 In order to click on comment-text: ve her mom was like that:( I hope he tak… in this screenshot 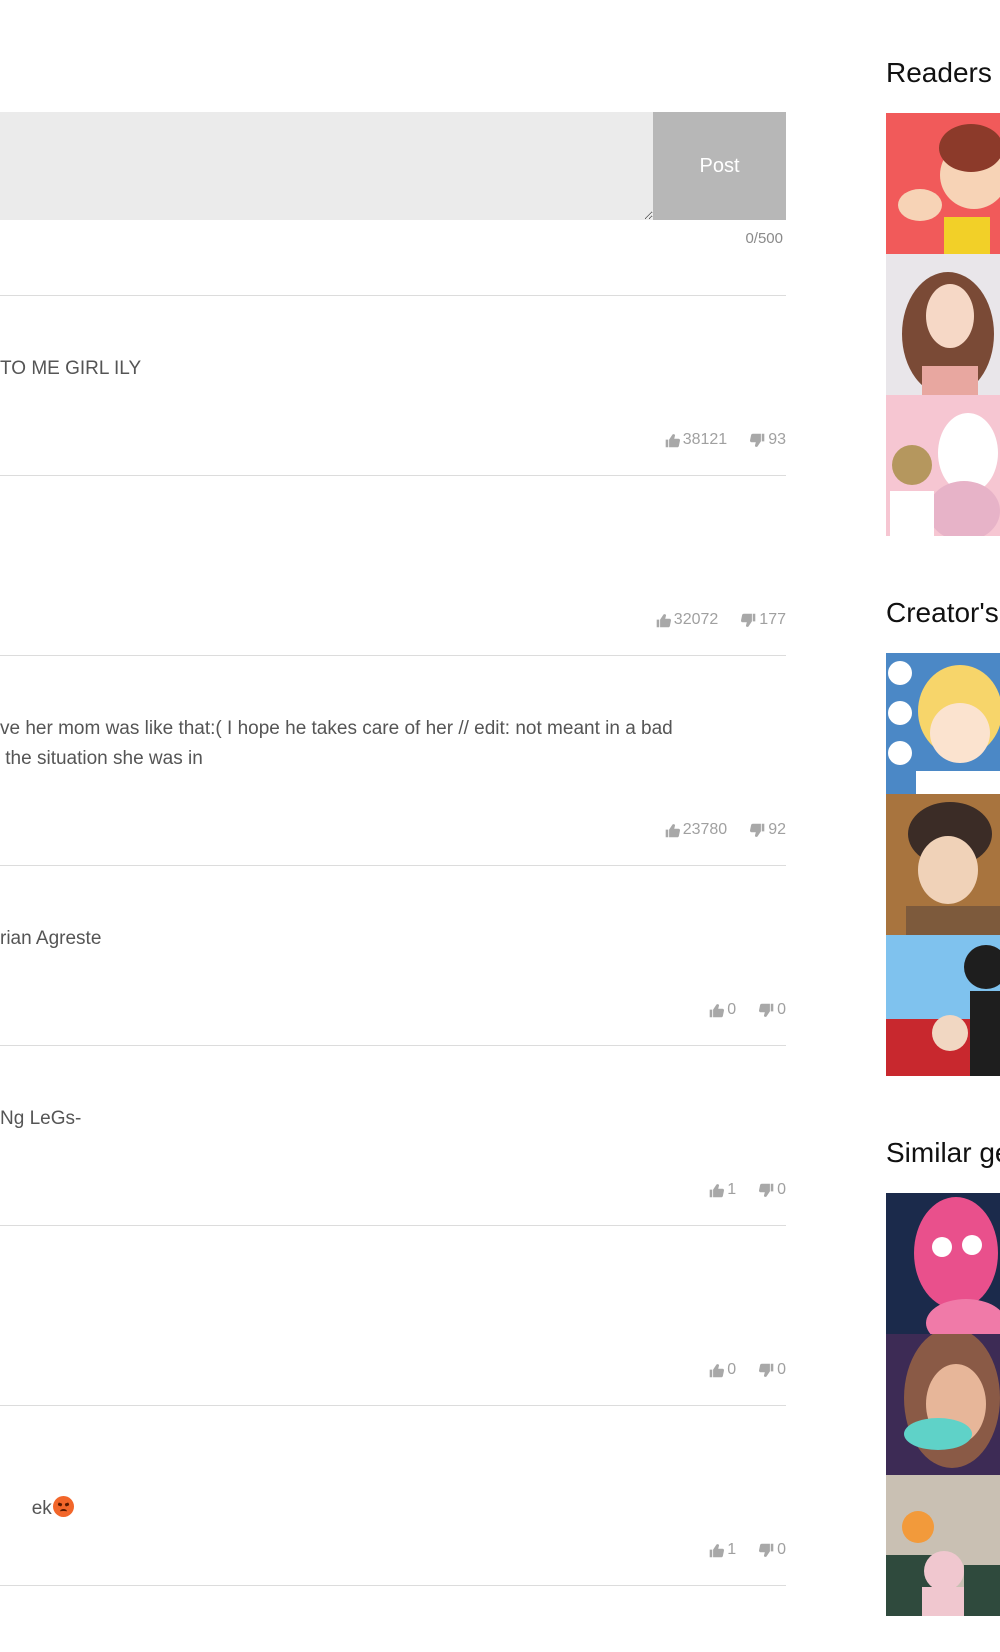, I will do `click(336, 743)`.